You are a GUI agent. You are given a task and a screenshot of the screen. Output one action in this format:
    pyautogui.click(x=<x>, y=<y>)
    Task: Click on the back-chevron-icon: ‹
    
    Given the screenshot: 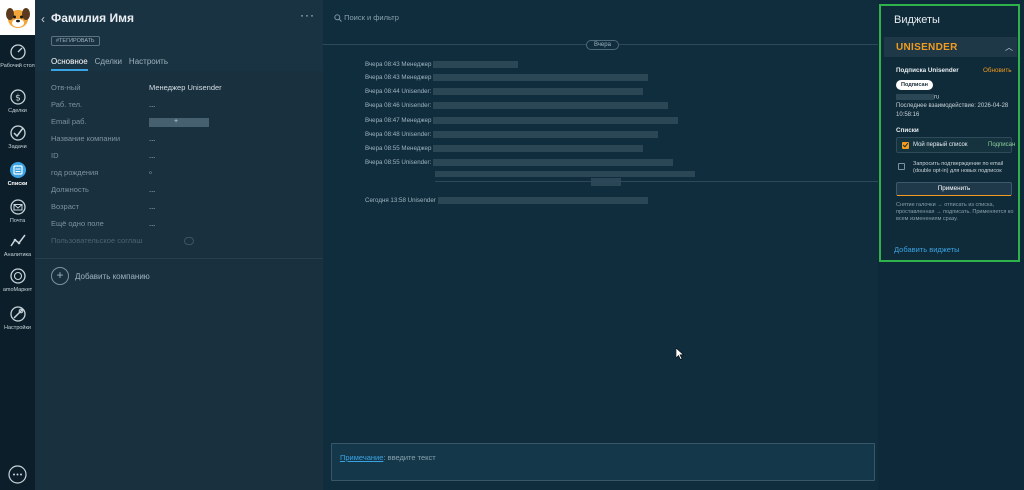 What is the action you would take?
    pyautogui.click(x=43, y=19)
    